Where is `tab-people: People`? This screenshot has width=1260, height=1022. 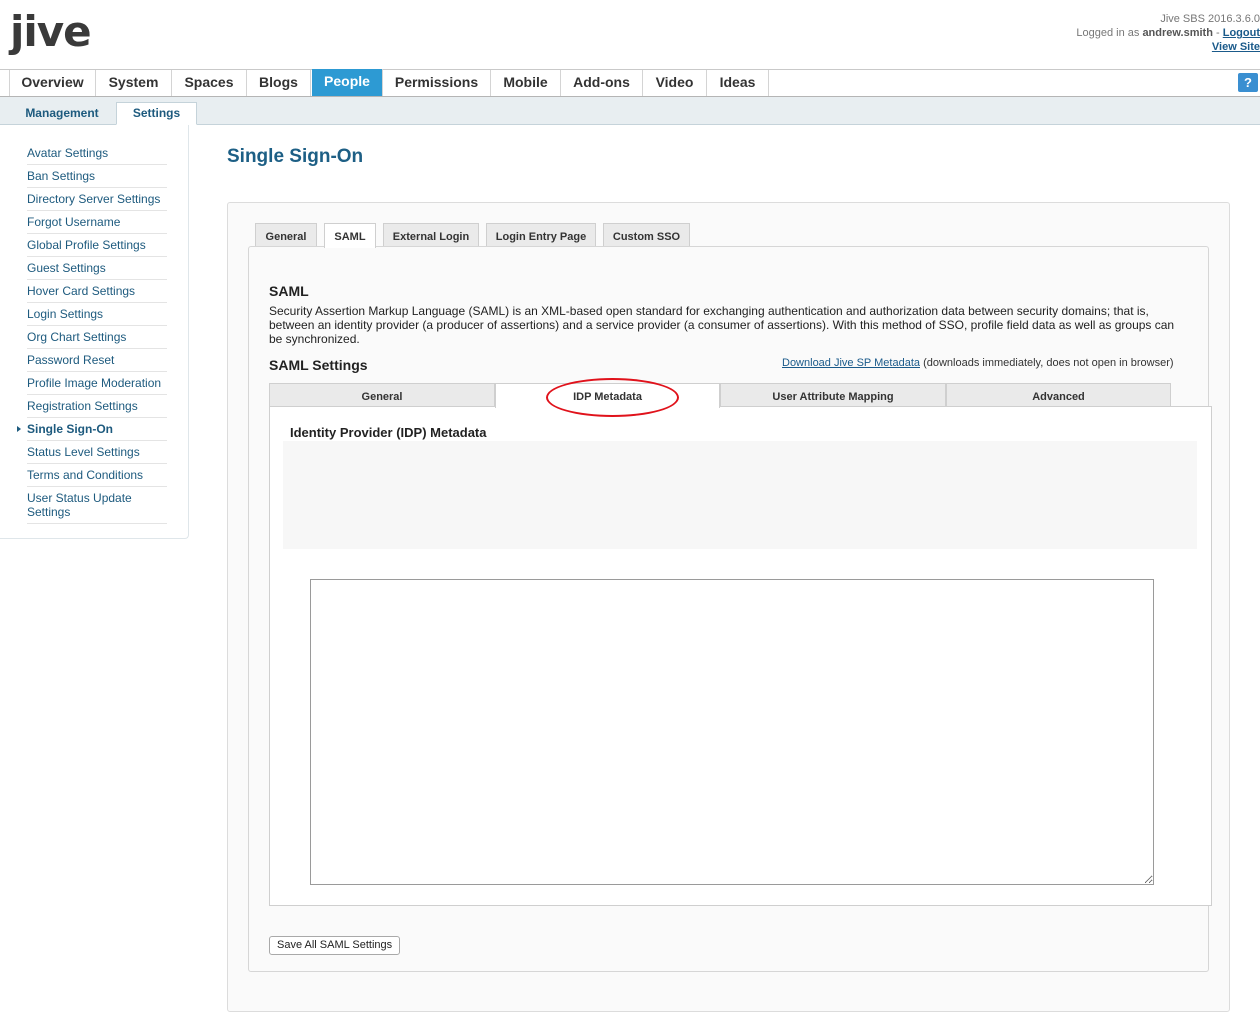 tab-people: People is located at coordinates (347, 82).